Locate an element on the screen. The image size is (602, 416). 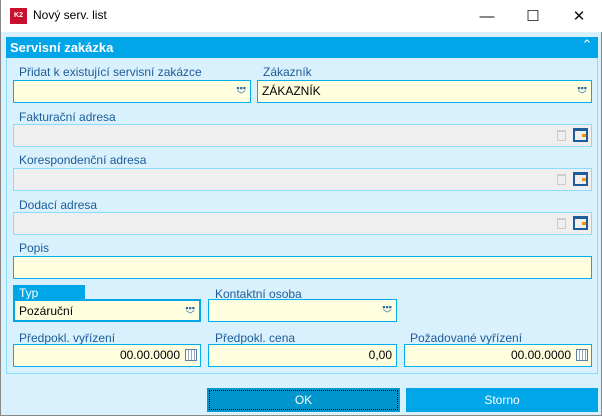
requested-completion-input: 00.00.0000 is located at coordinates (498, 355).